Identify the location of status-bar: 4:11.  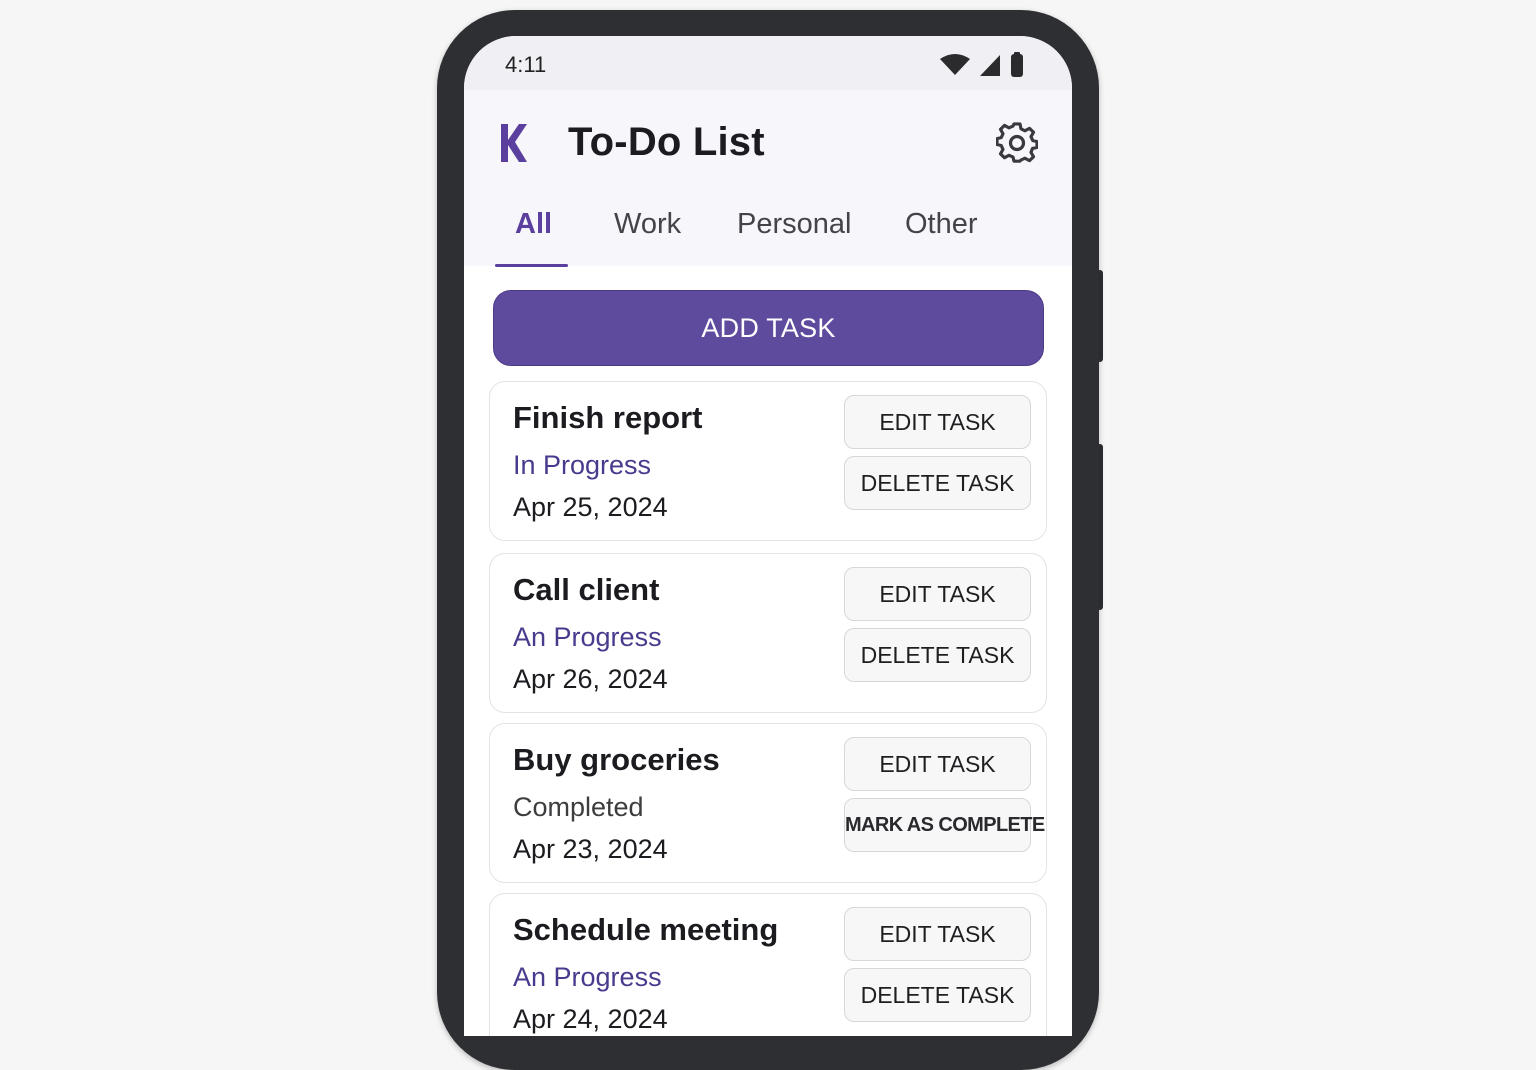
(768, 63).